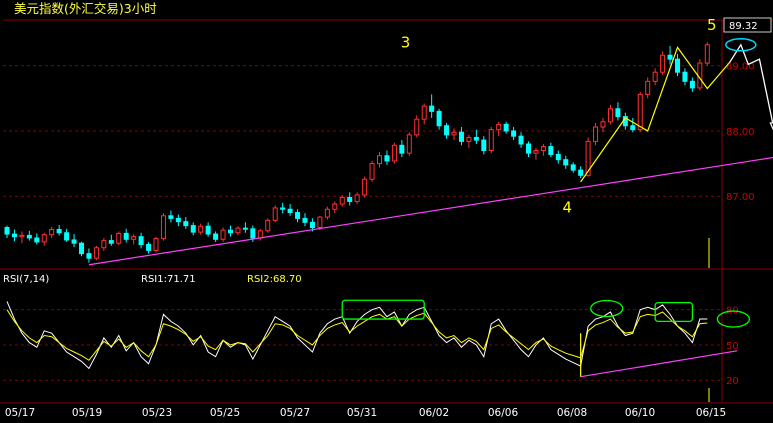 The height and width of the screenshot is (423, 773). What do you see at coordinates (295, 413) in the screenshot?
I see `date-tick-label: 05/27` at bounding box center [295, 413].